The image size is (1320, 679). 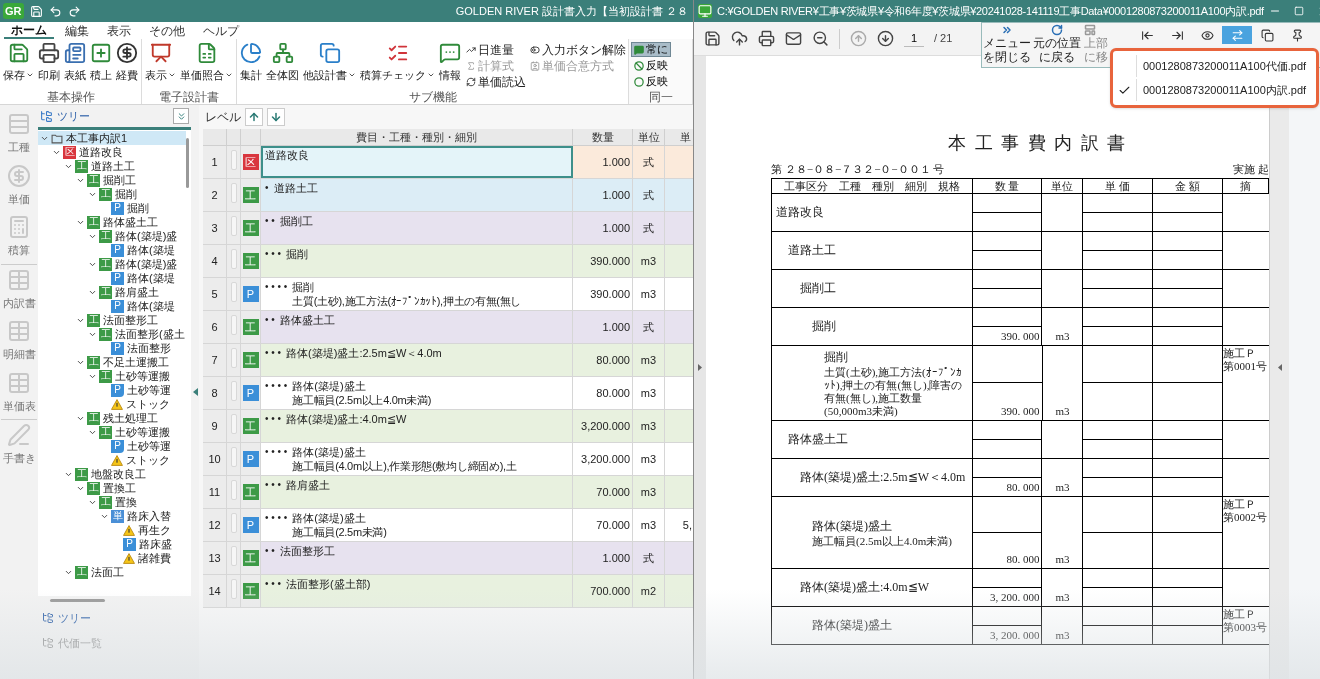 What do you see at coordinates (55, 11) in the screenshot?
I see `undo-icon` at bounding box center [55, 11].